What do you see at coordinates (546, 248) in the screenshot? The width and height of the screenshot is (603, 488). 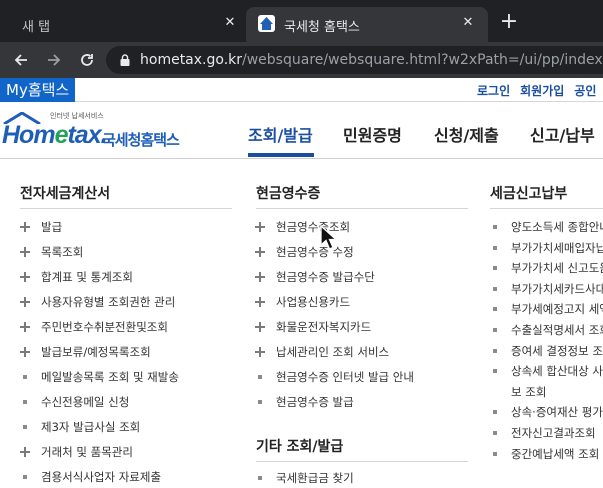 I see `menu-item: 부가가치세매입자납부` at bounding box center [546, 248].